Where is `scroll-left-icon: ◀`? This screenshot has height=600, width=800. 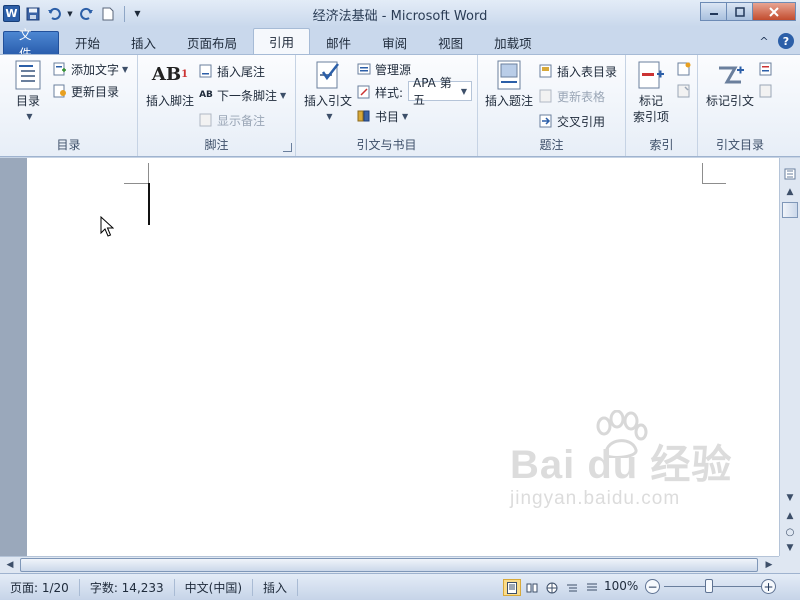 scroll-left-icon: ◀ is located at coordinates (10, 565).